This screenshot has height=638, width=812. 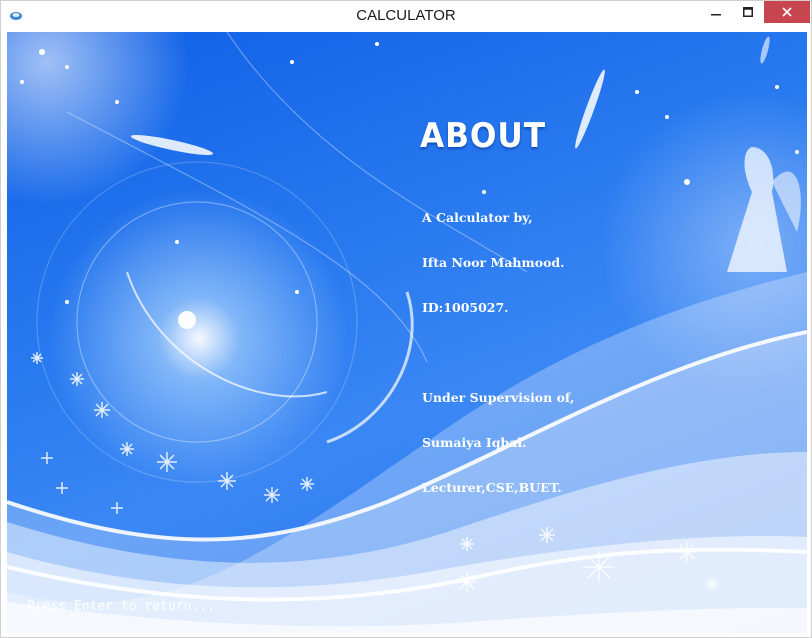 I want to click on credit-line: A Calculator by,, so click(x=477, y=217).